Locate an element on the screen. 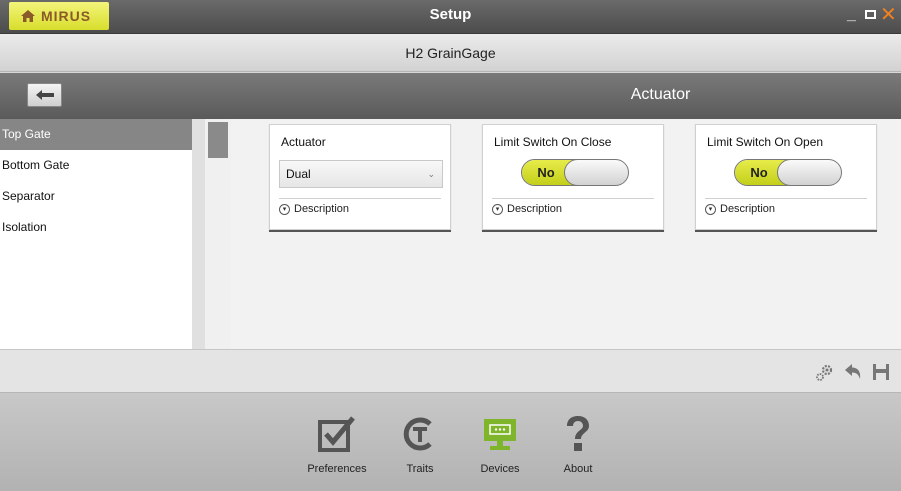 This screenshot has width=901, height=491. sidebar-item-label: Bottom Gate is located at coordinates (36, 165).